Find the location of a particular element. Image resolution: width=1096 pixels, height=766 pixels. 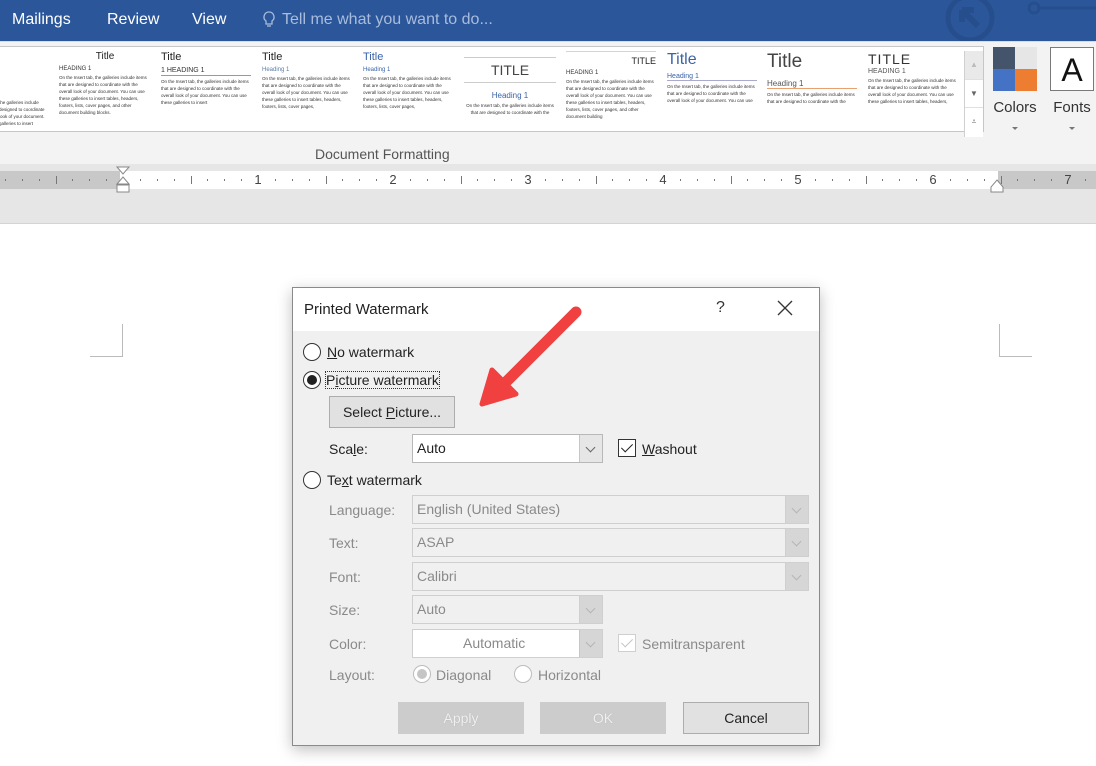

tab-view: View is located at coordinates (209, 20).